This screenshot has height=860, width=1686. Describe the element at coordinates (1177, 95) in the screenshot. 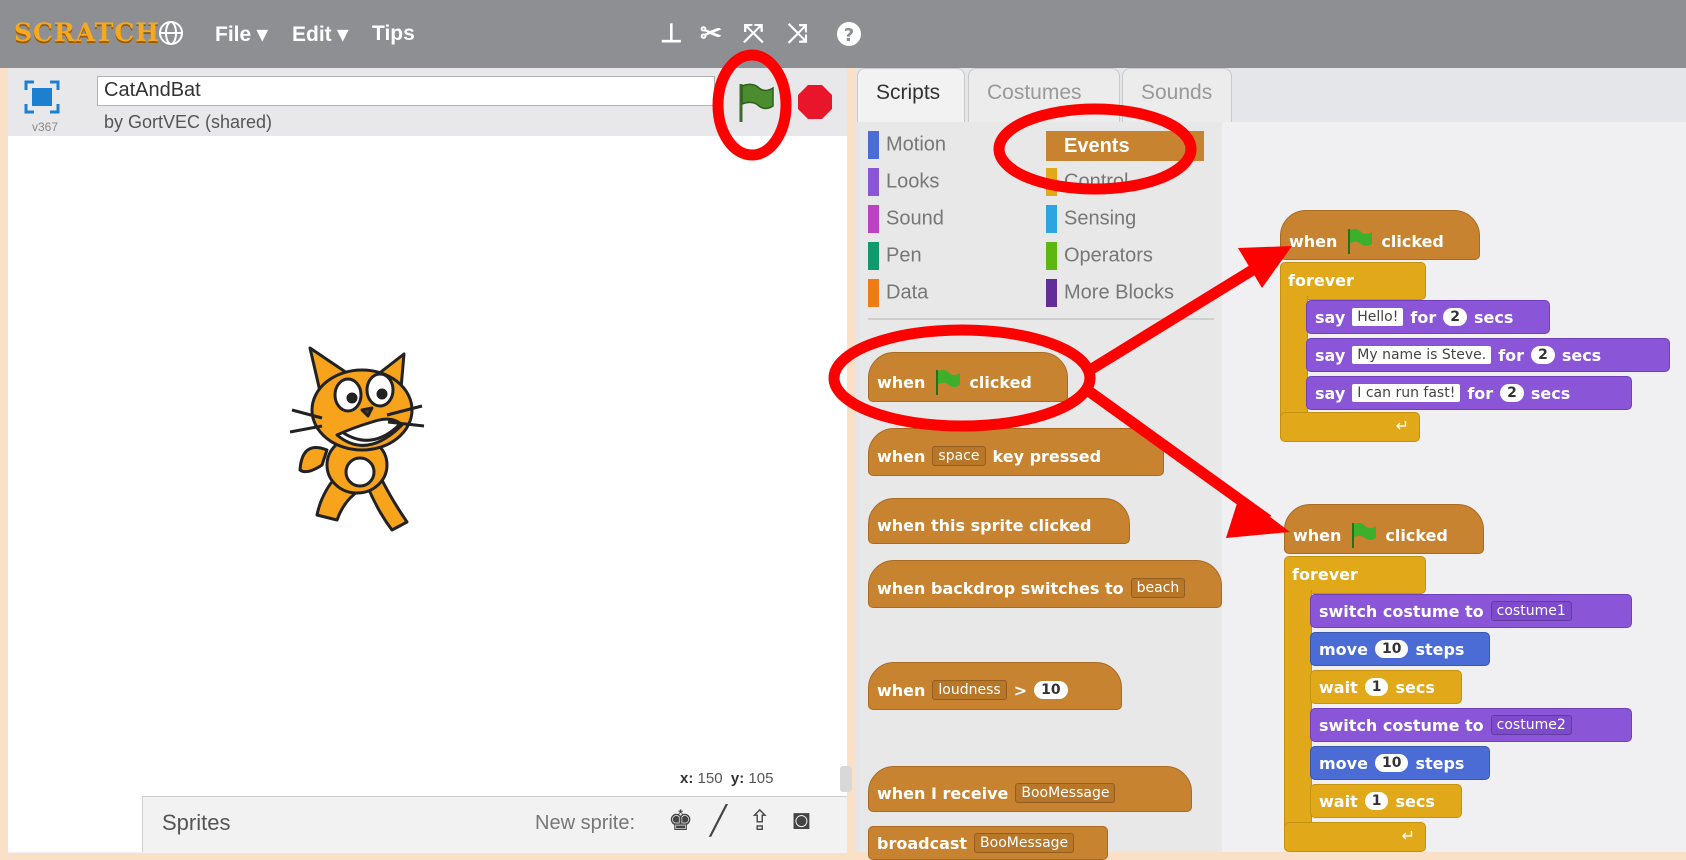

I see `tab-sounds: Sounds` at that location.